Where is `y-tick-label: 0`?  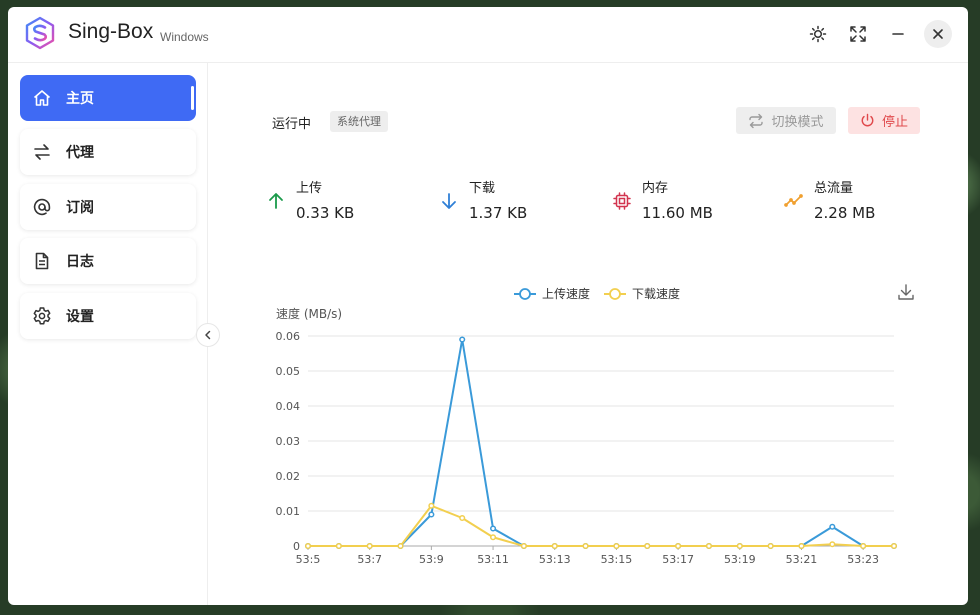 y-tick-label: 0 is located at coordinates (296, 546).